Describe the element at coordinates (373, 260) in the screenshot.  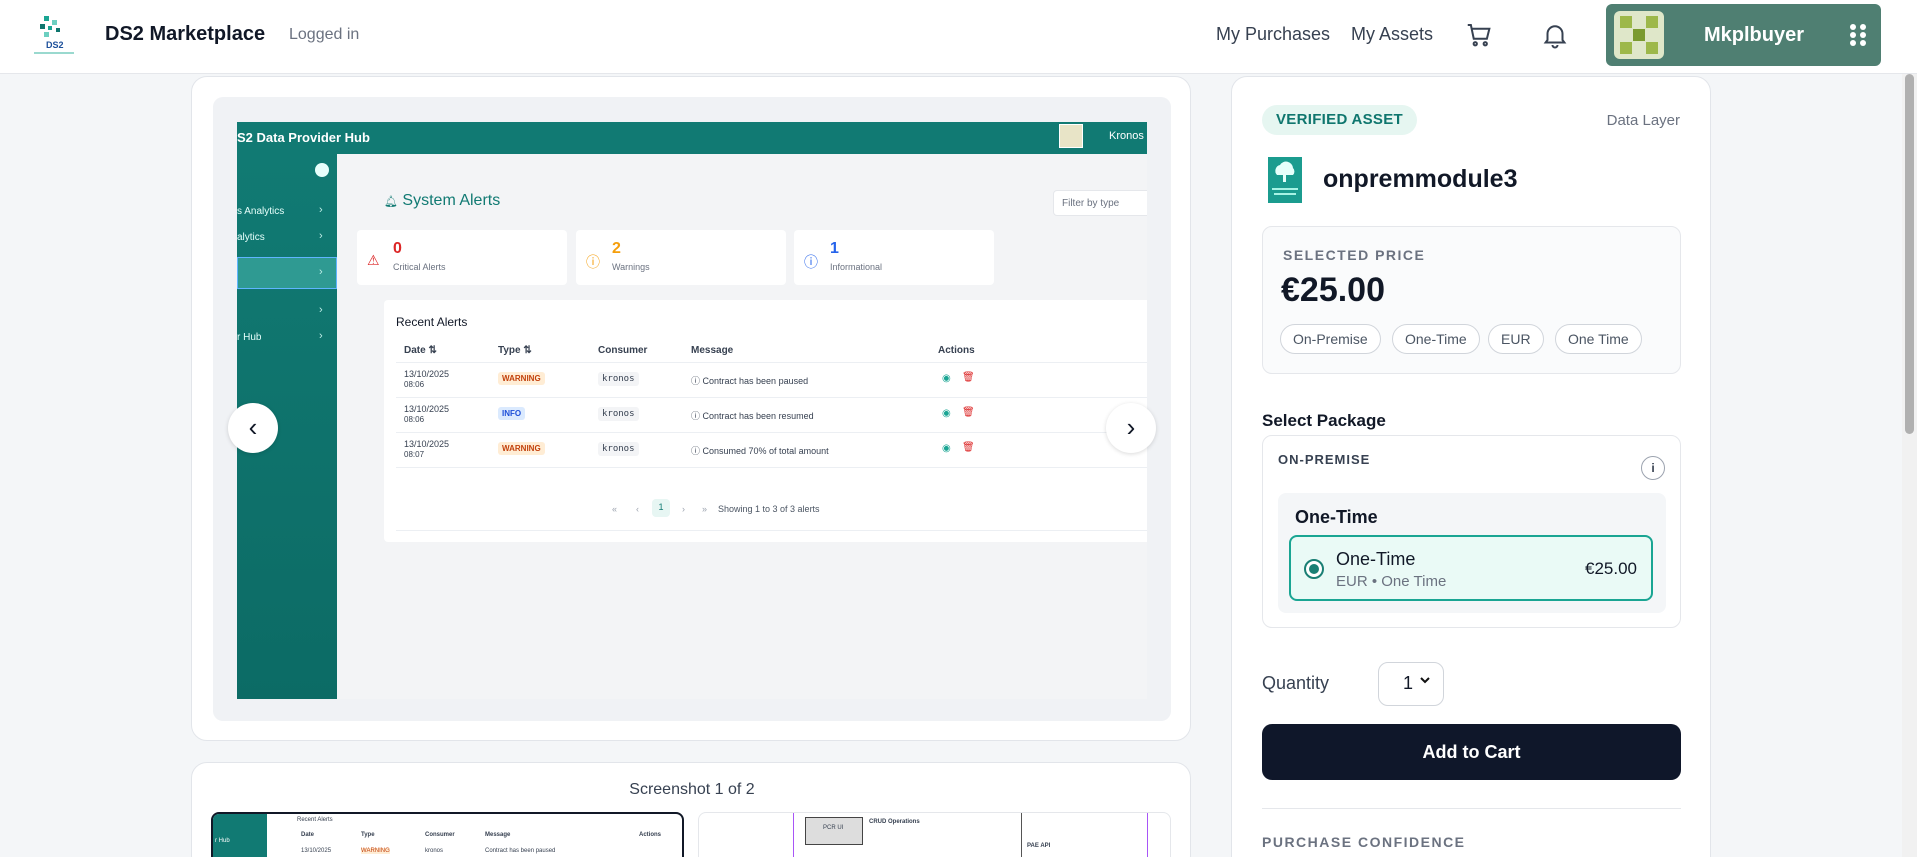
I see `warning-triangle-icon: ⚠` at that location.